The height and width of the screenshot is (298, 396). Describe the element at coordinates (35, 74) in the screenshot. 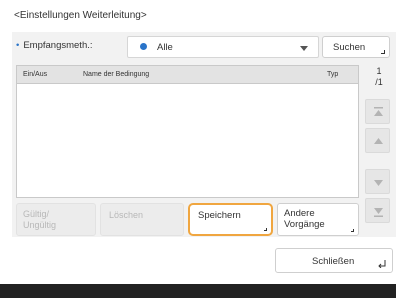

I see `column-header-on-off: Ein/Aus` at that location.